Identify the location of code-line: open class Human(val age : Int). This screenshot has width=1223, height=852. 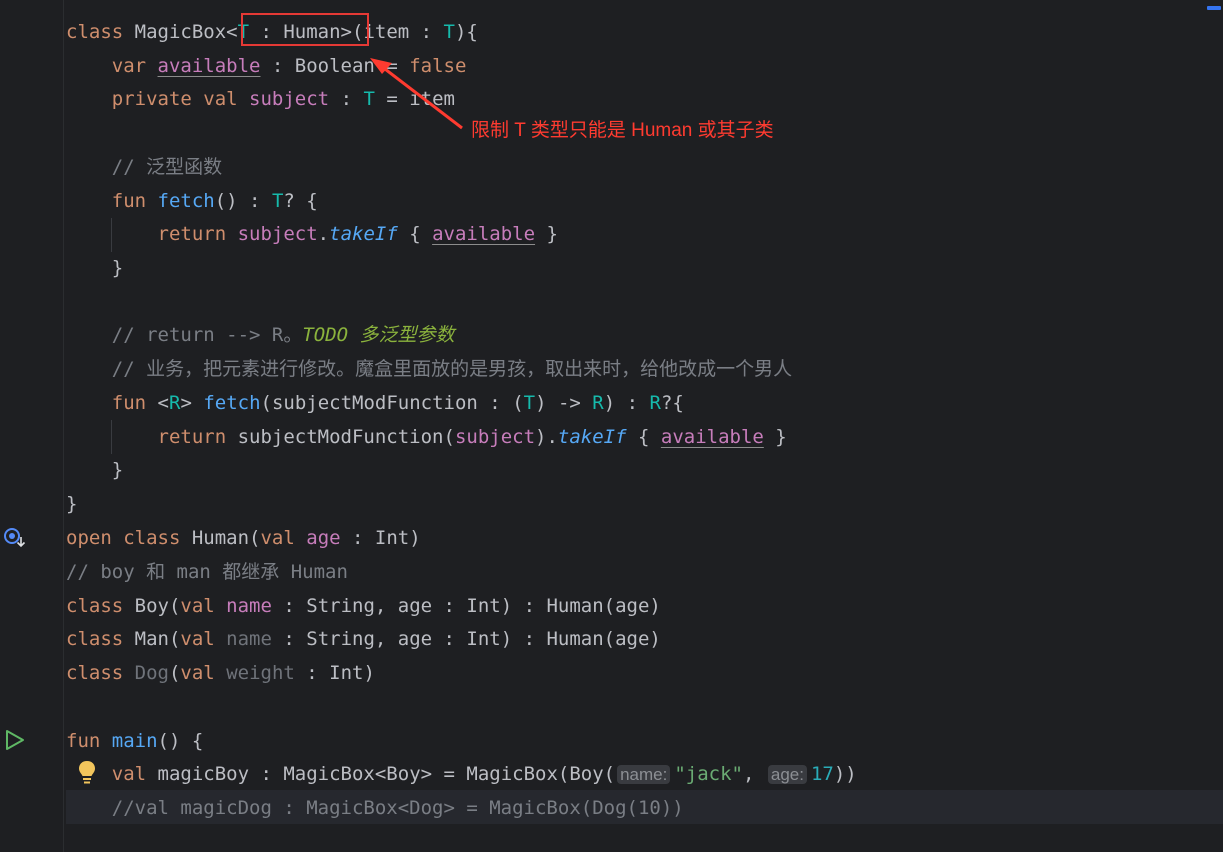
(243, 538).